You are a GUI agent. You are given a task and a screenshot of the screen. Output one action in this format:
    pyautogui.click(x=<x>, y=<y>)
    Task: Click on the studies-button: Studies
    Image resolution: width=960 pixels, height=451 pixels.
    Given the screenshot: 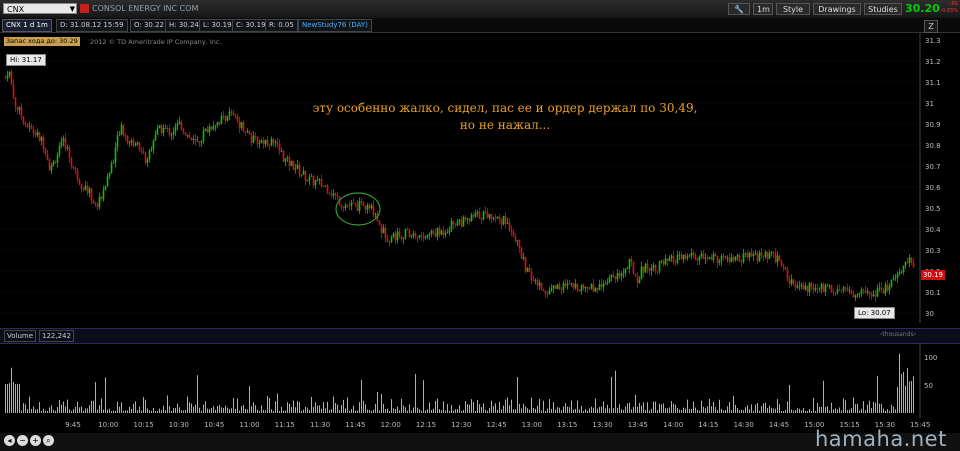 What is the action you would take?
    pyautogui.click(x=883, y=9)
    